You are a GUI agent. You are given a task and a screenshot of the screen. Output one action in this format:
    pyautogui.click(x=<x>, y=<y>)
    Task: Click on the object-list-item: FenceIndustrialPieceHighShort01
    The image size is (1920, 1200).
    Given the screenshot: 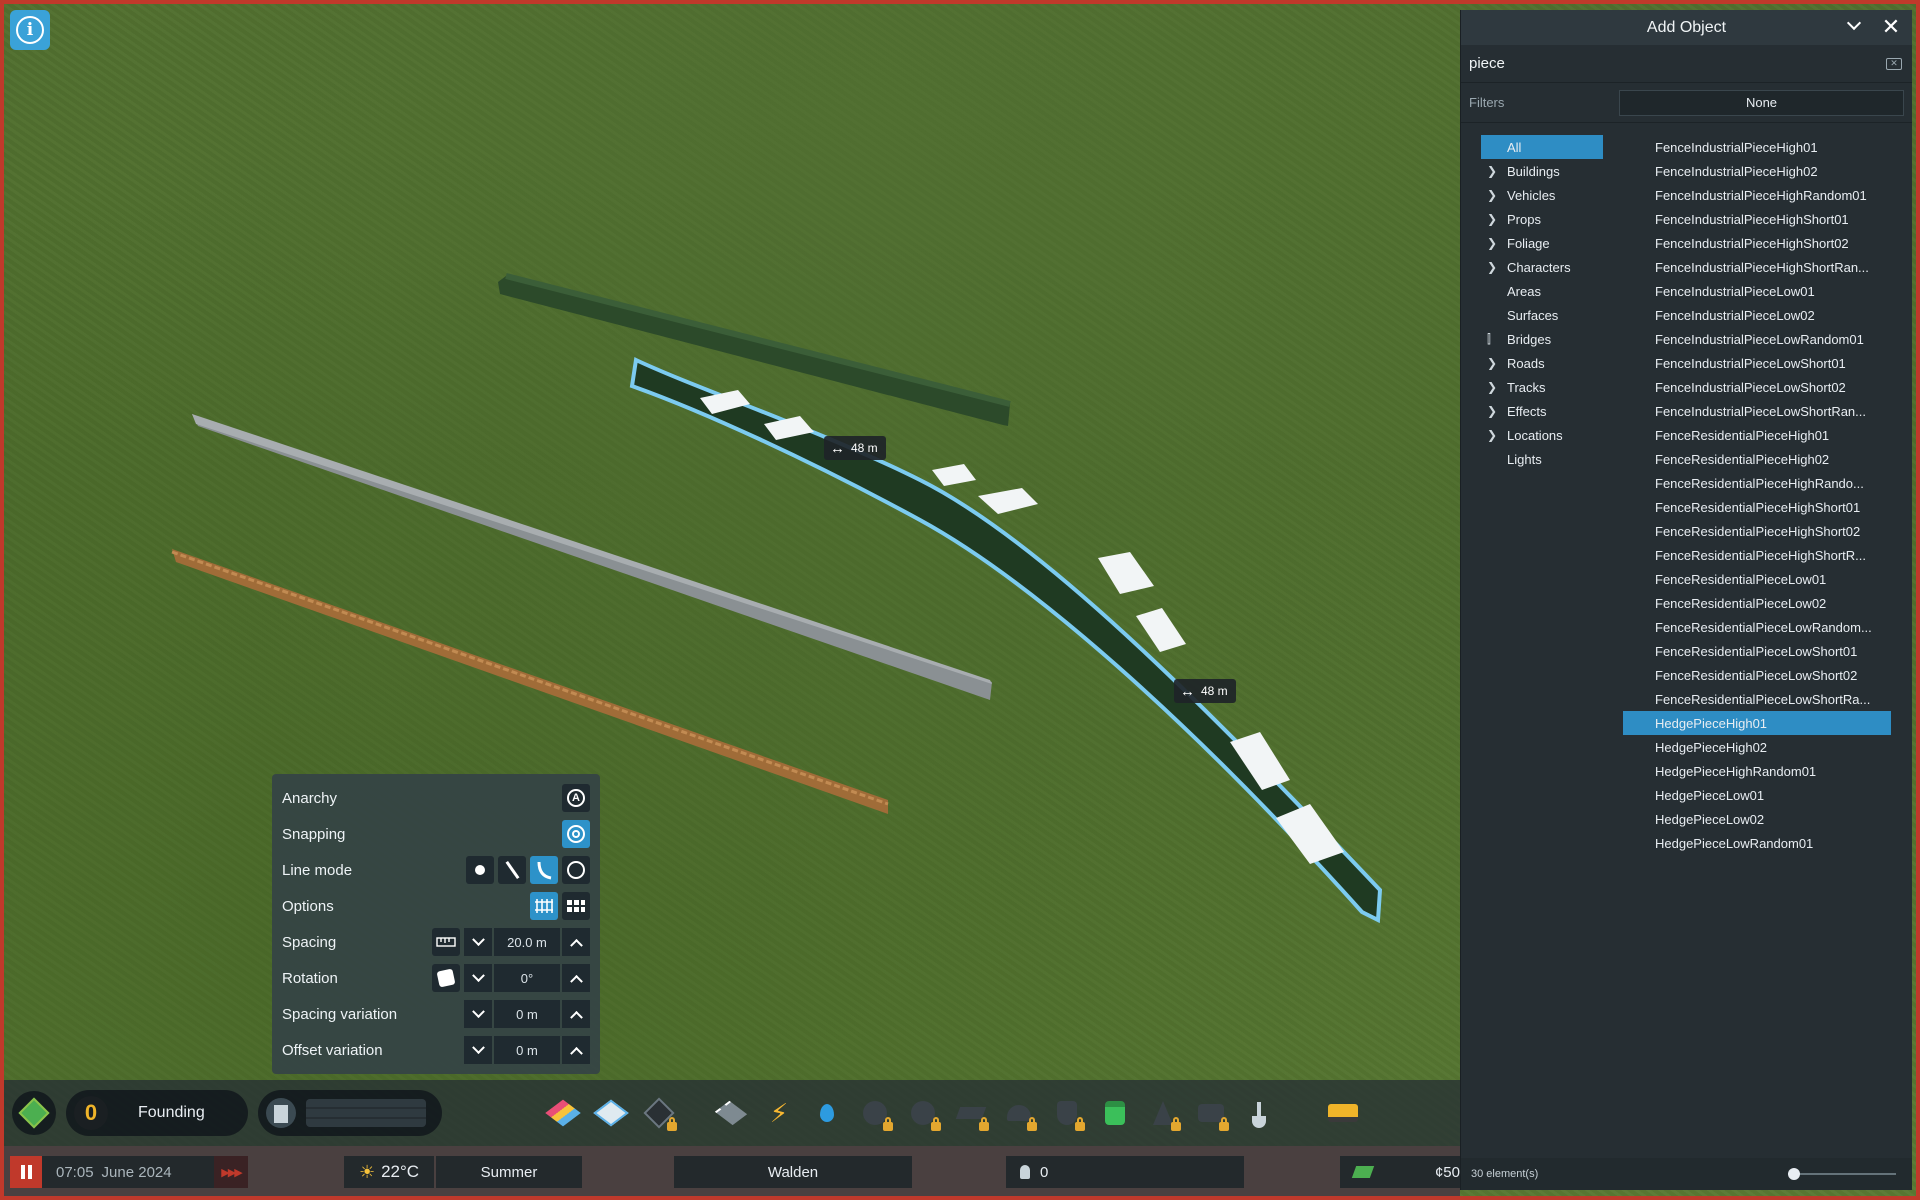 What is the action you would take?
    pyautogui.click(x=1757, y=219)
    